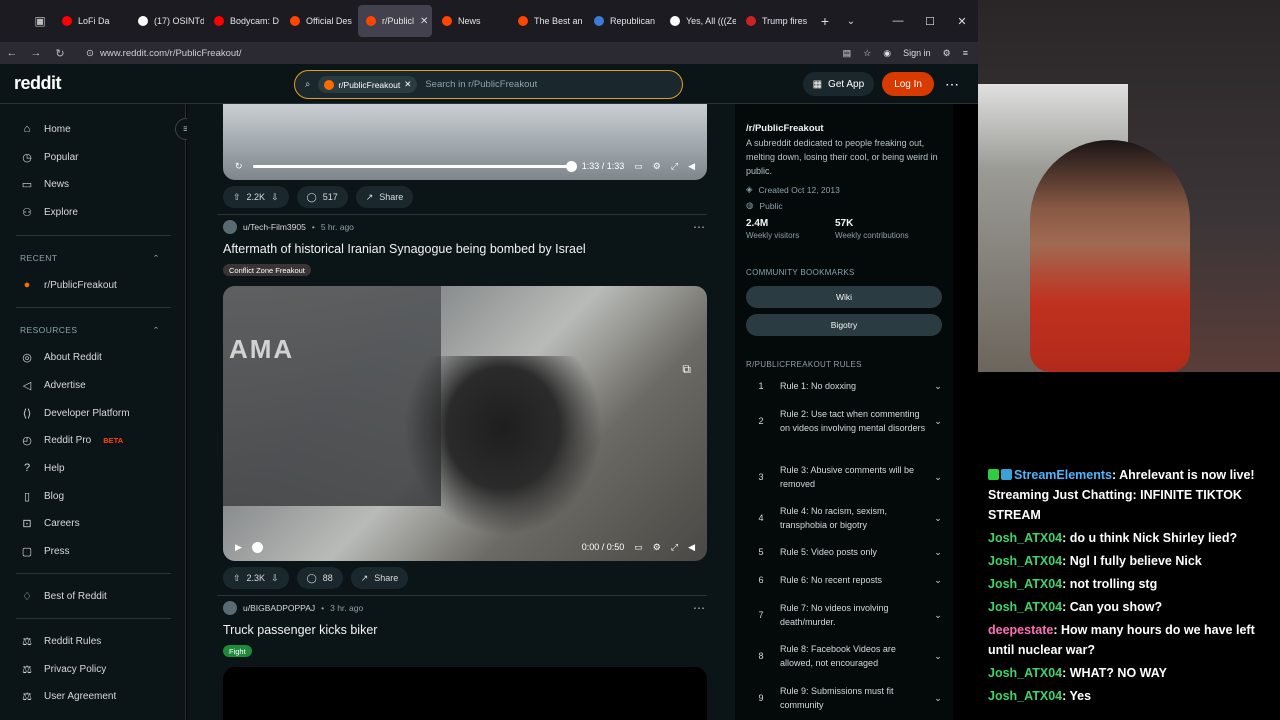  I want to click on video-player, so click(465, 693).